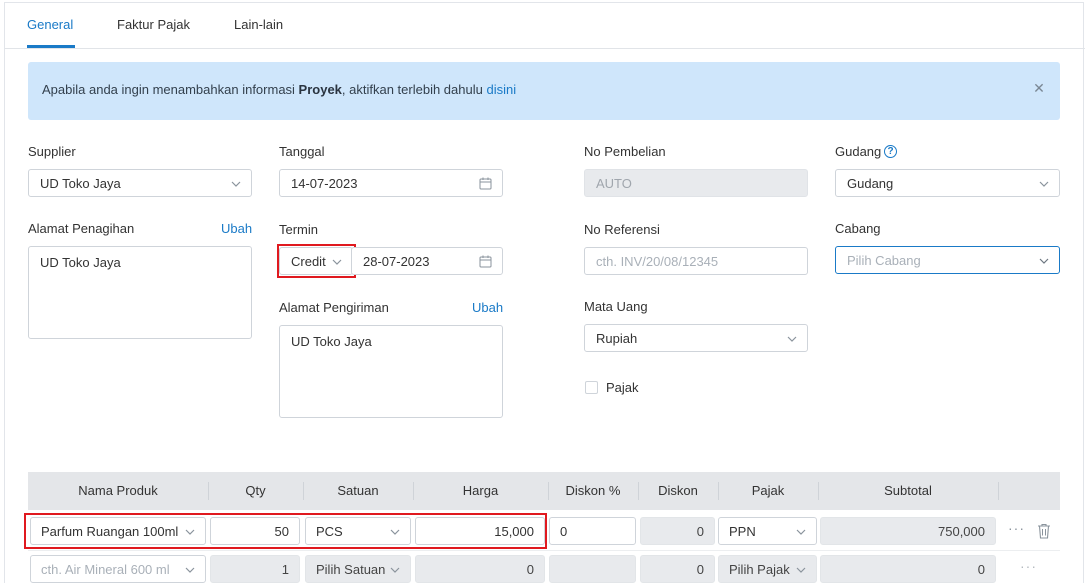 This screenshot has width=1085, height=583. Describe the element at coordinates (1044, 531) in the screenshot. I see `trash-icon` at that location.